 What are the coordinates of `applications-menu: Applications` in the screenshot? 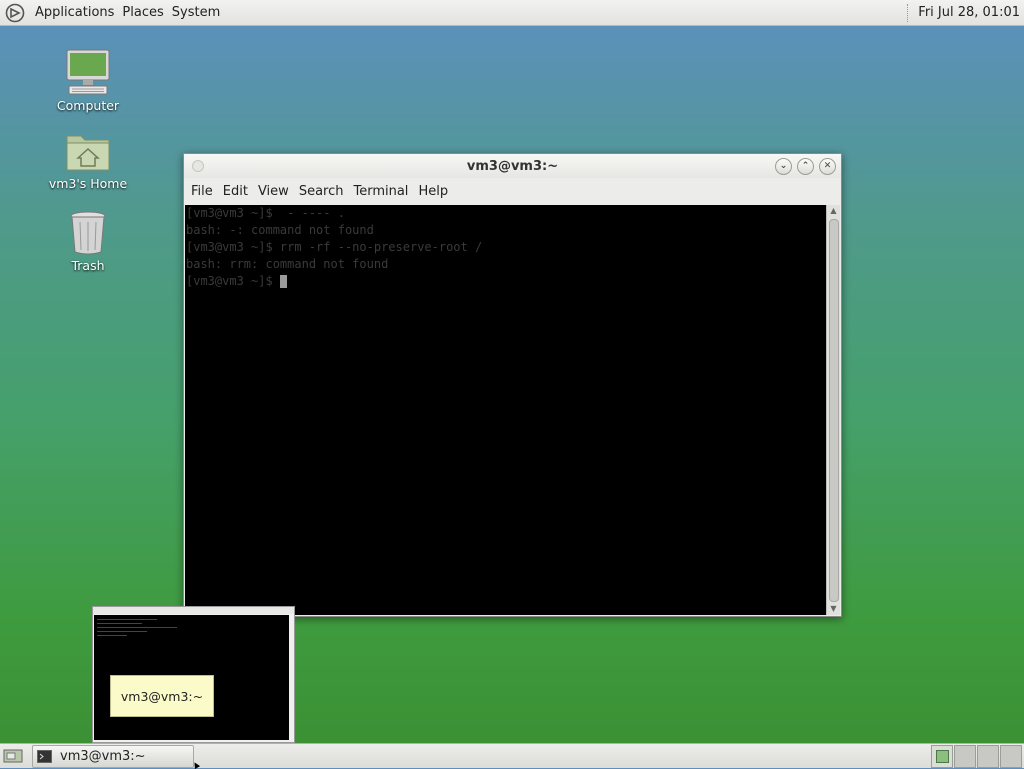 It's located at (74, 12).